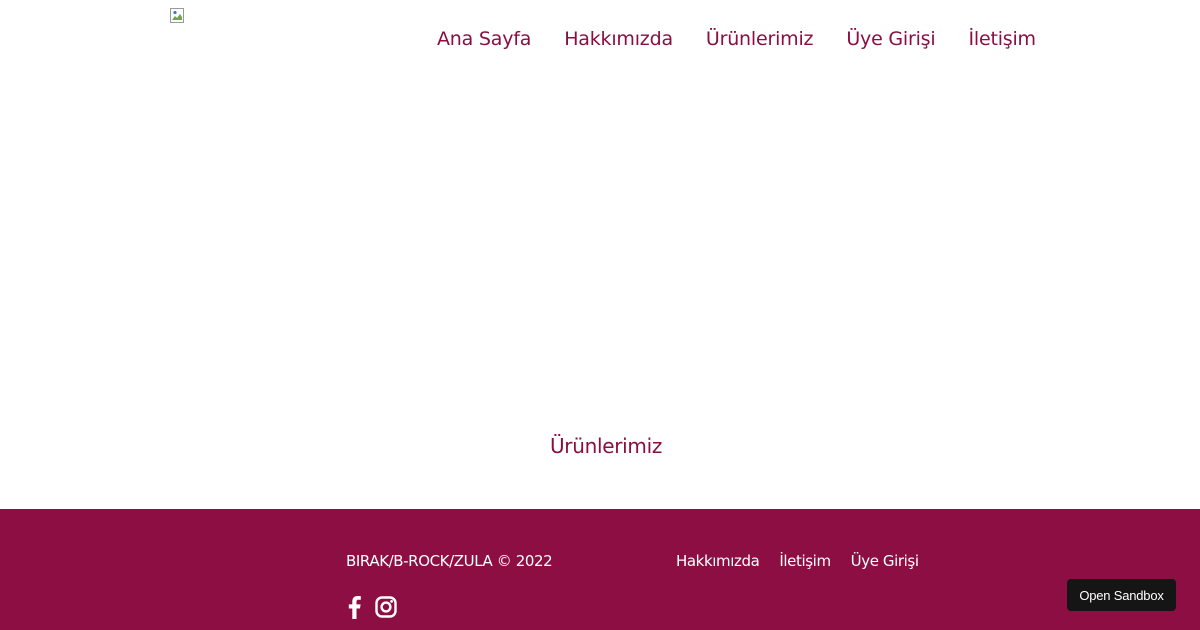 The height and width of the screenshot is (630, 1200). Describe the element at coordinates (885, 561) in the screenshot. I see `footer-link-member-login: Üye Girişi` at that location.